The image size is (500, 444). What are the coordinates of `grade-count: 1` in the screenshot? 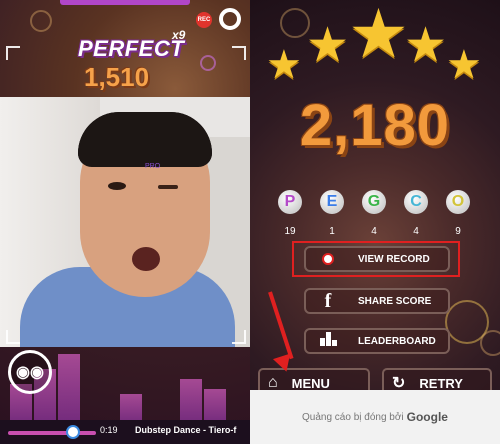 It's located at (332, 231).